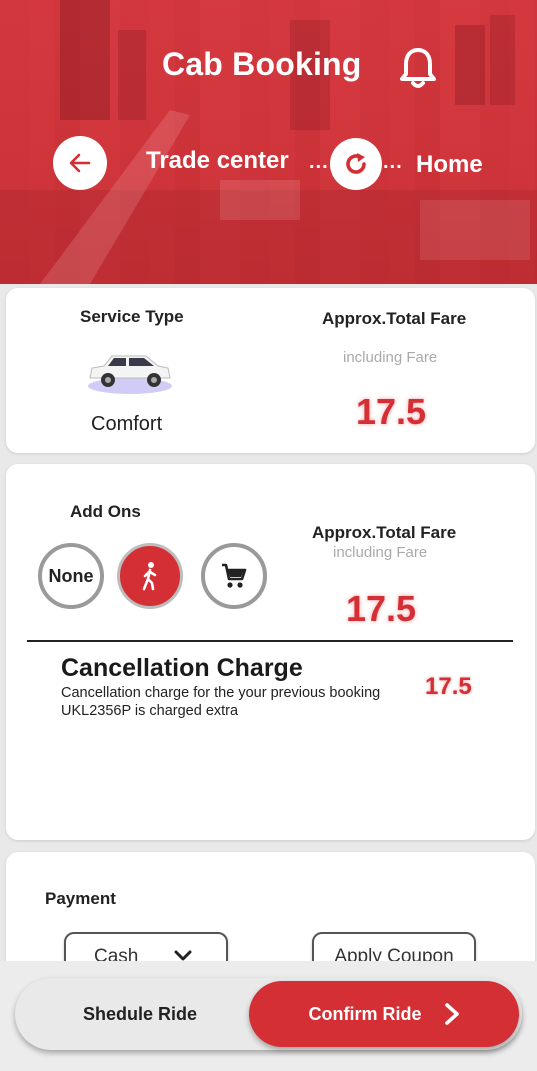  I want to click on addons-label: Add Ons, so click(105, 511).